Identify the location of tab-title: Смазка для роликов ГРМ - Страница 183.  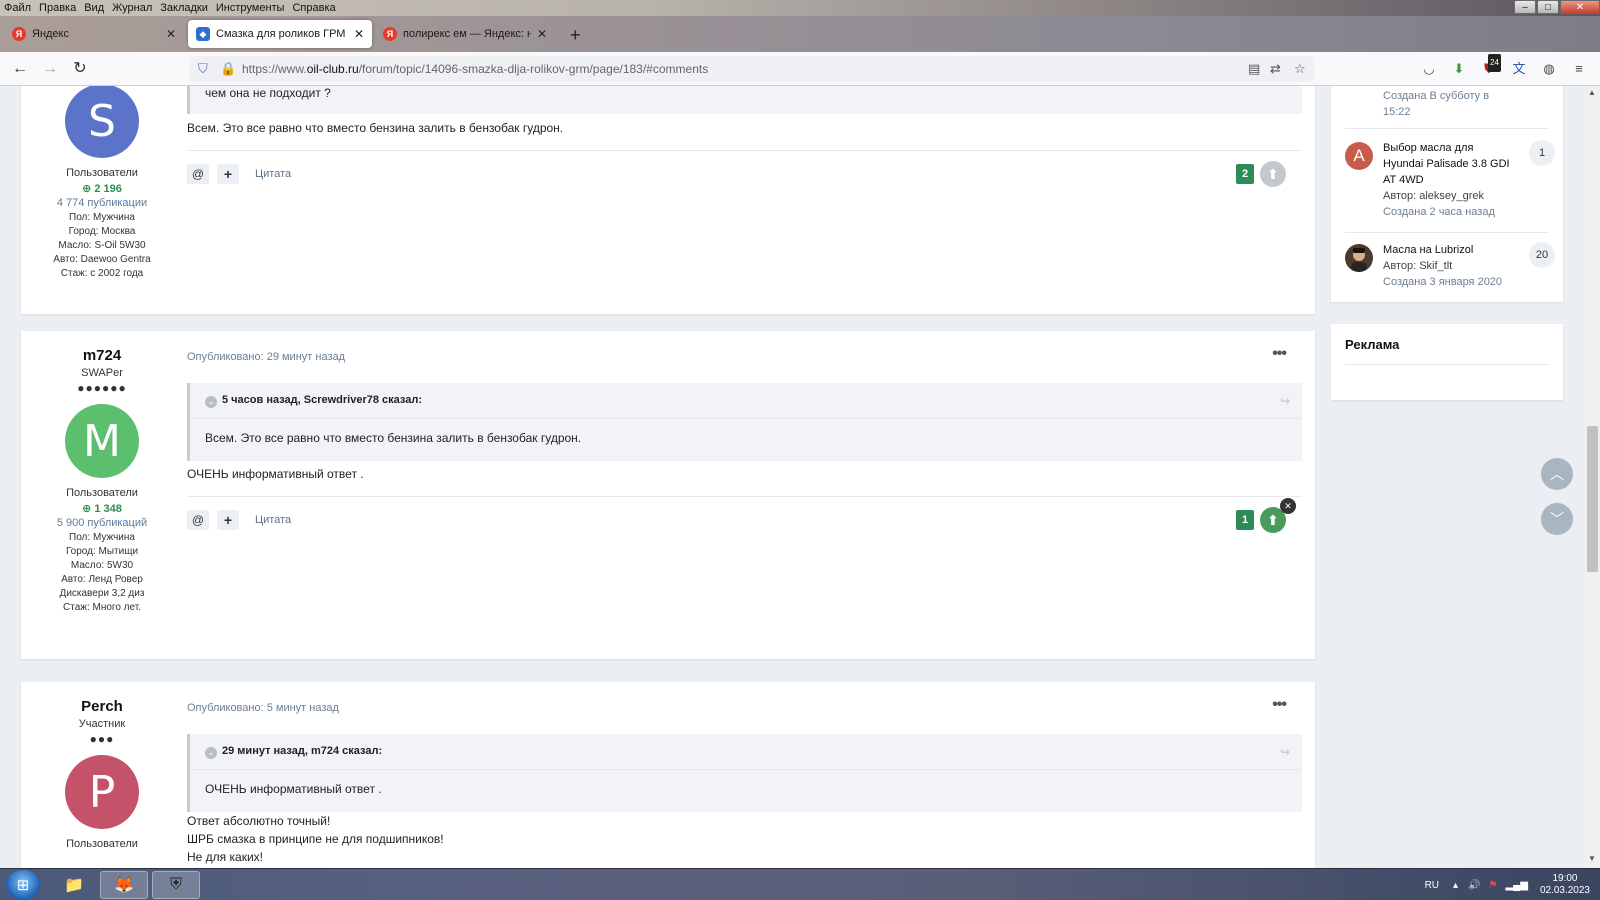
(282, 34).